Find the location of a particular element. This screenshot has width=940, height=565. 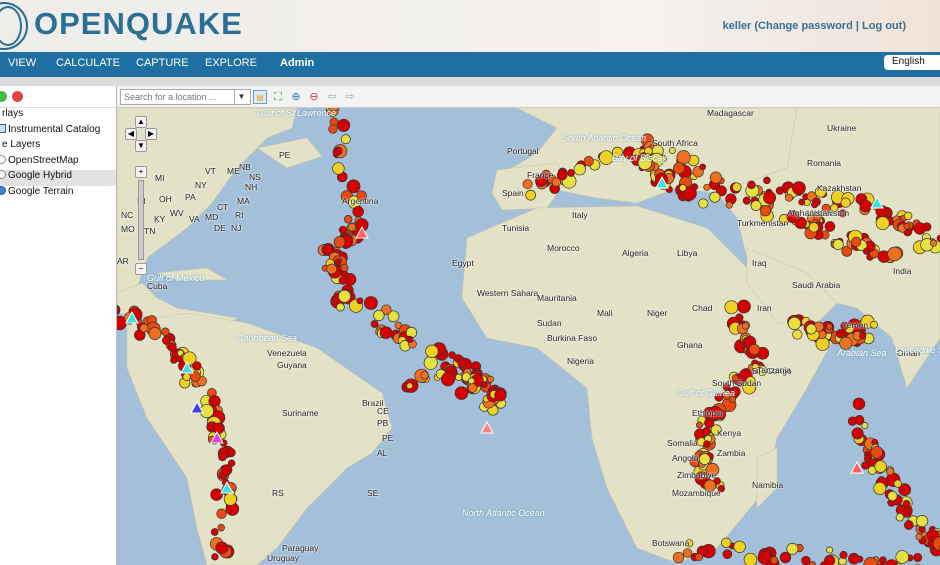

legend-icon: ▤ is located at coordinates (260, 97).